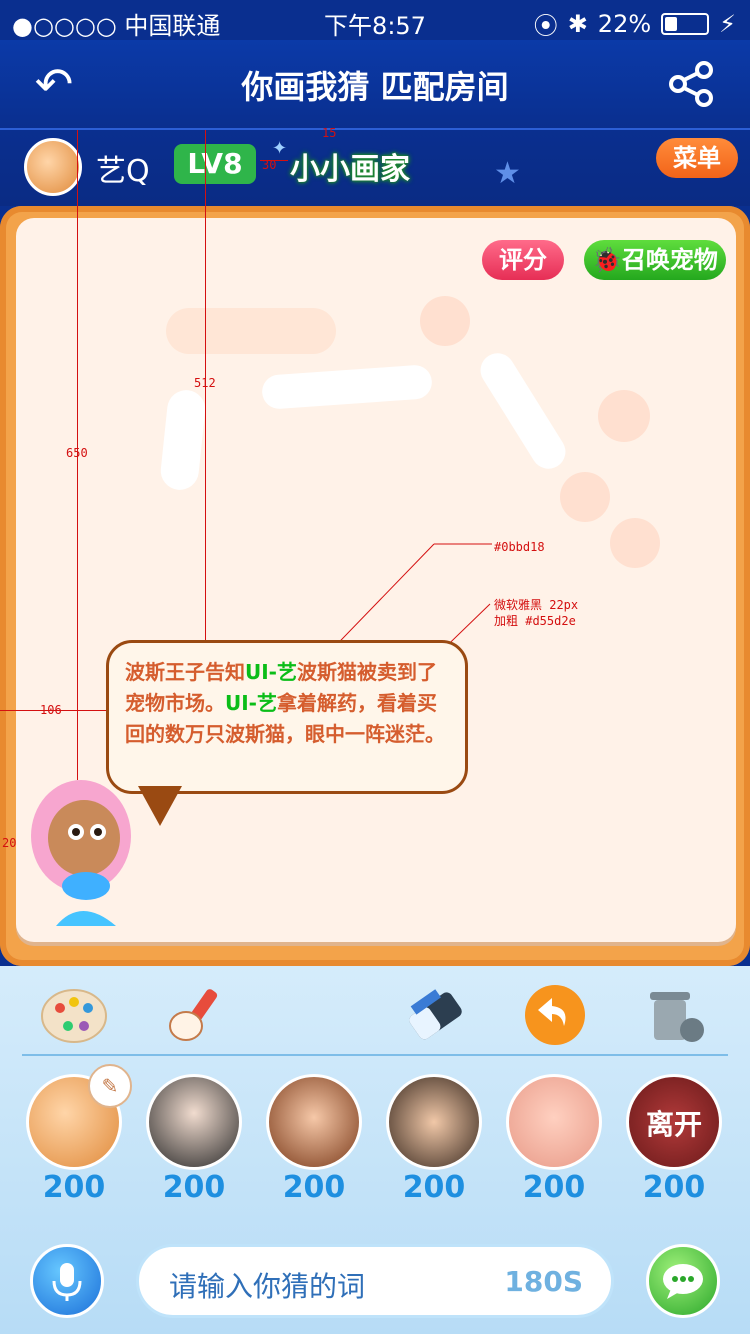 This screenshot has height=1334, width=750. I want to click on leave-button: 离开, so click(674, 1122).